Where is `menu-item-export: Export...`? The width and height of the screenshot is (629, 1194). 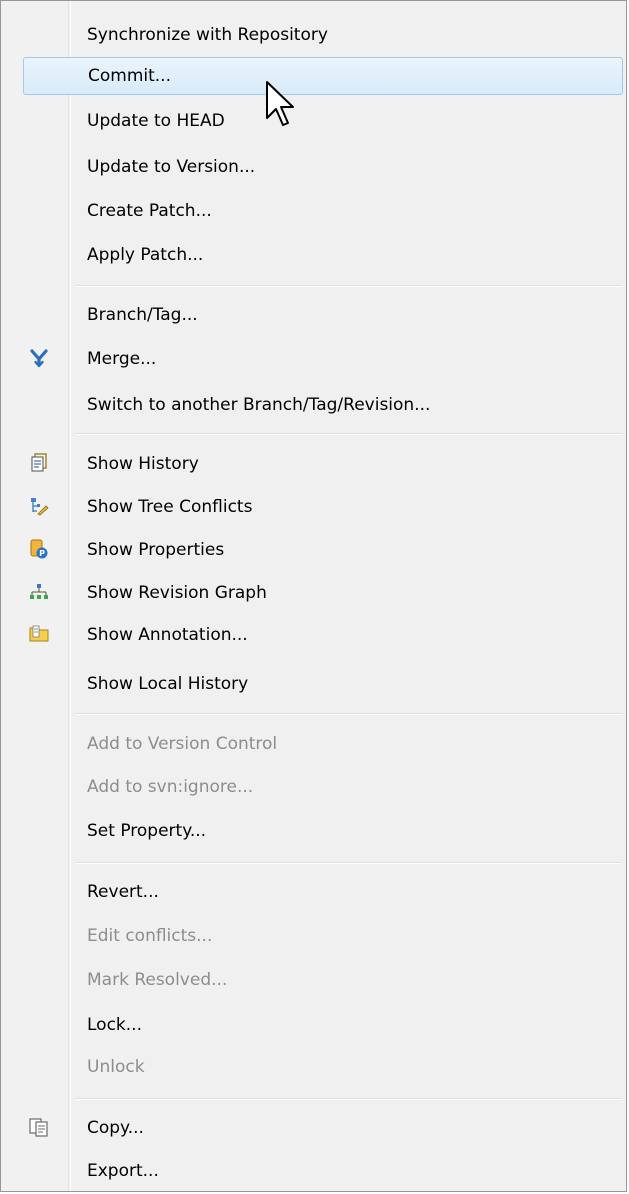
menu-item-export: Export... is located at coordinates (313, 1171).